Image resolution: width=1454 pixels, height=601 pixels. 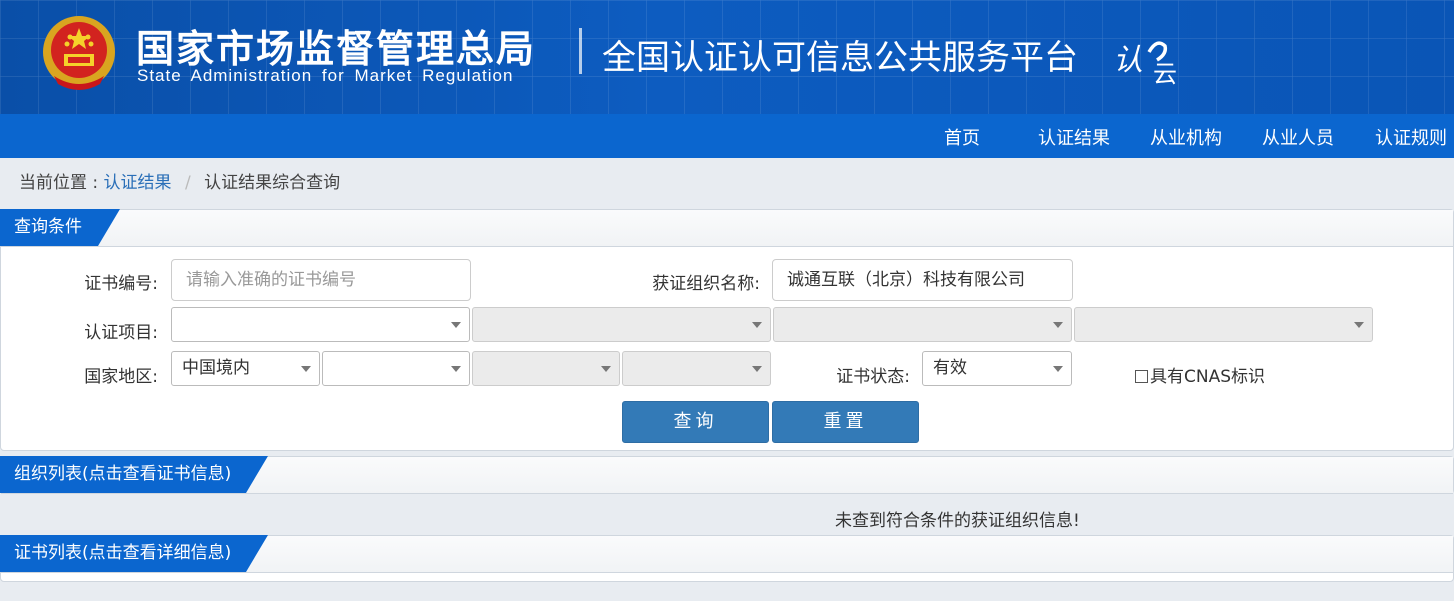 I want to click on cert-list-title: 证书列表(点击查看详细信息), so click(x=134, y=553).